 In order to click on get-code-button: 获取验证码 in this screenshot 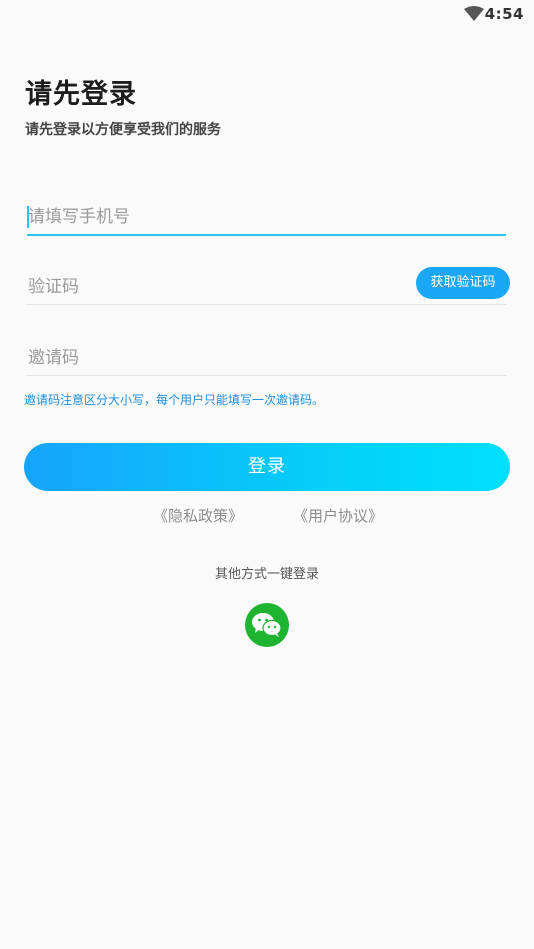, I will do `click(463, 283)`.